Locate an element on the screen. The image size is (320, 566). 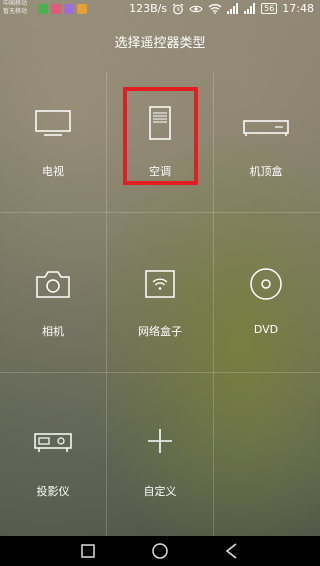
device-label: 投影仪 is located at coordinates (53, 491).